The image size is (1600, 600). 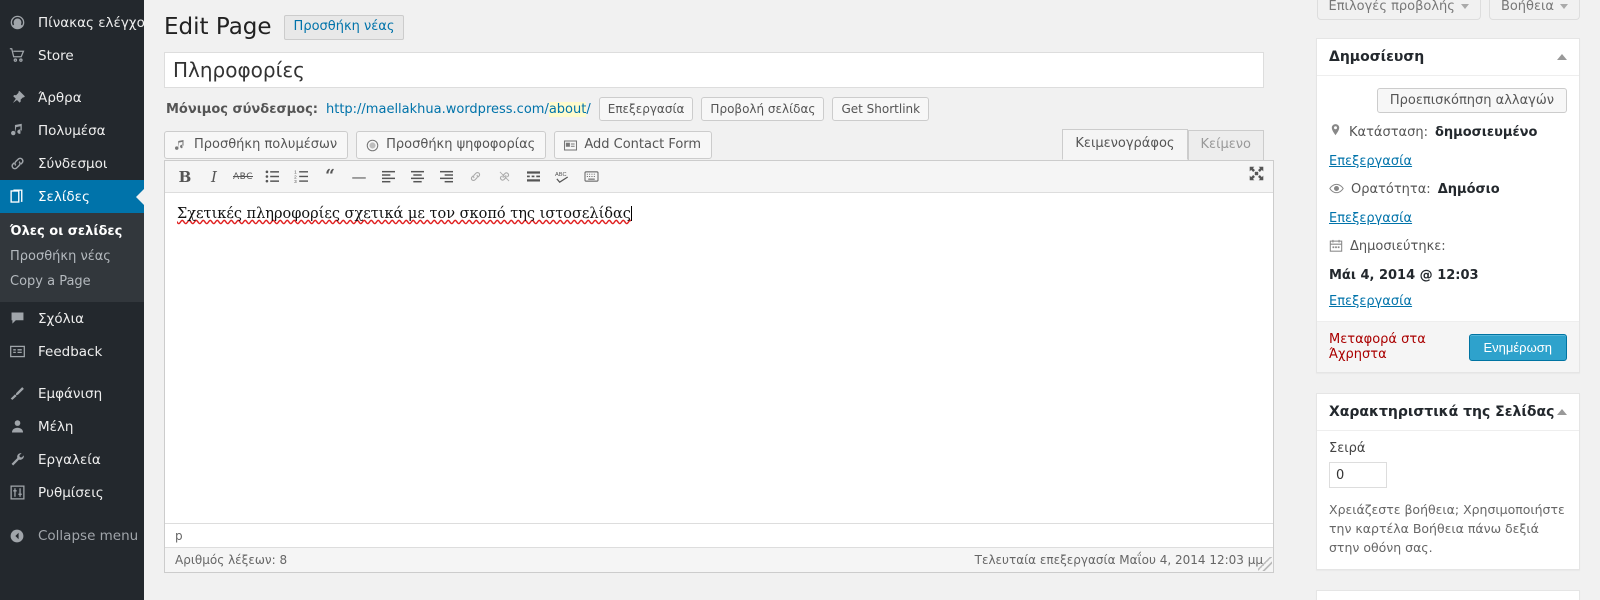 I want to click on sidebar-item-store: Store, so click(x=72, y=55).